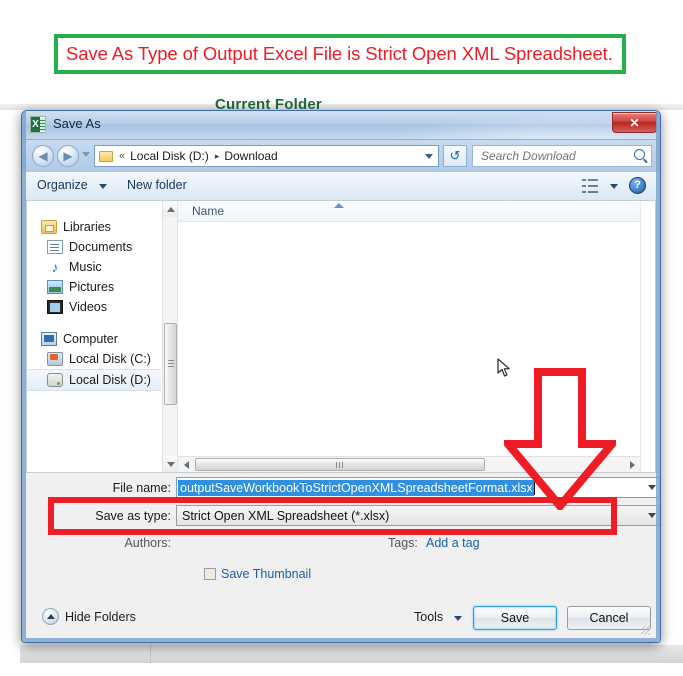 This screenshot has width=683, height=676. What do you see at coordinates (340, 464) in the screenshot?
I see `hscrollbar-thumb` at bounding box center [340, 464].